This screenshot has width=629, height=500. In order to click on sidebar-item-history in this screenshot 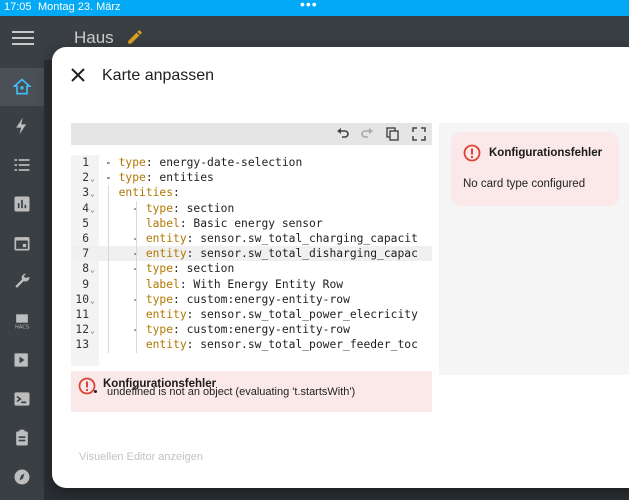, I will do `click(22, 204)`.